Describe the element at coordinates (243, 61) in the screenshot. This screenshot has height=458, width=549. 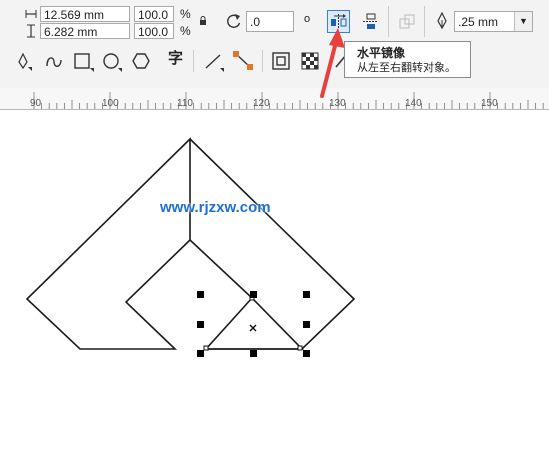
I see `connector-tool-icon` at that location.